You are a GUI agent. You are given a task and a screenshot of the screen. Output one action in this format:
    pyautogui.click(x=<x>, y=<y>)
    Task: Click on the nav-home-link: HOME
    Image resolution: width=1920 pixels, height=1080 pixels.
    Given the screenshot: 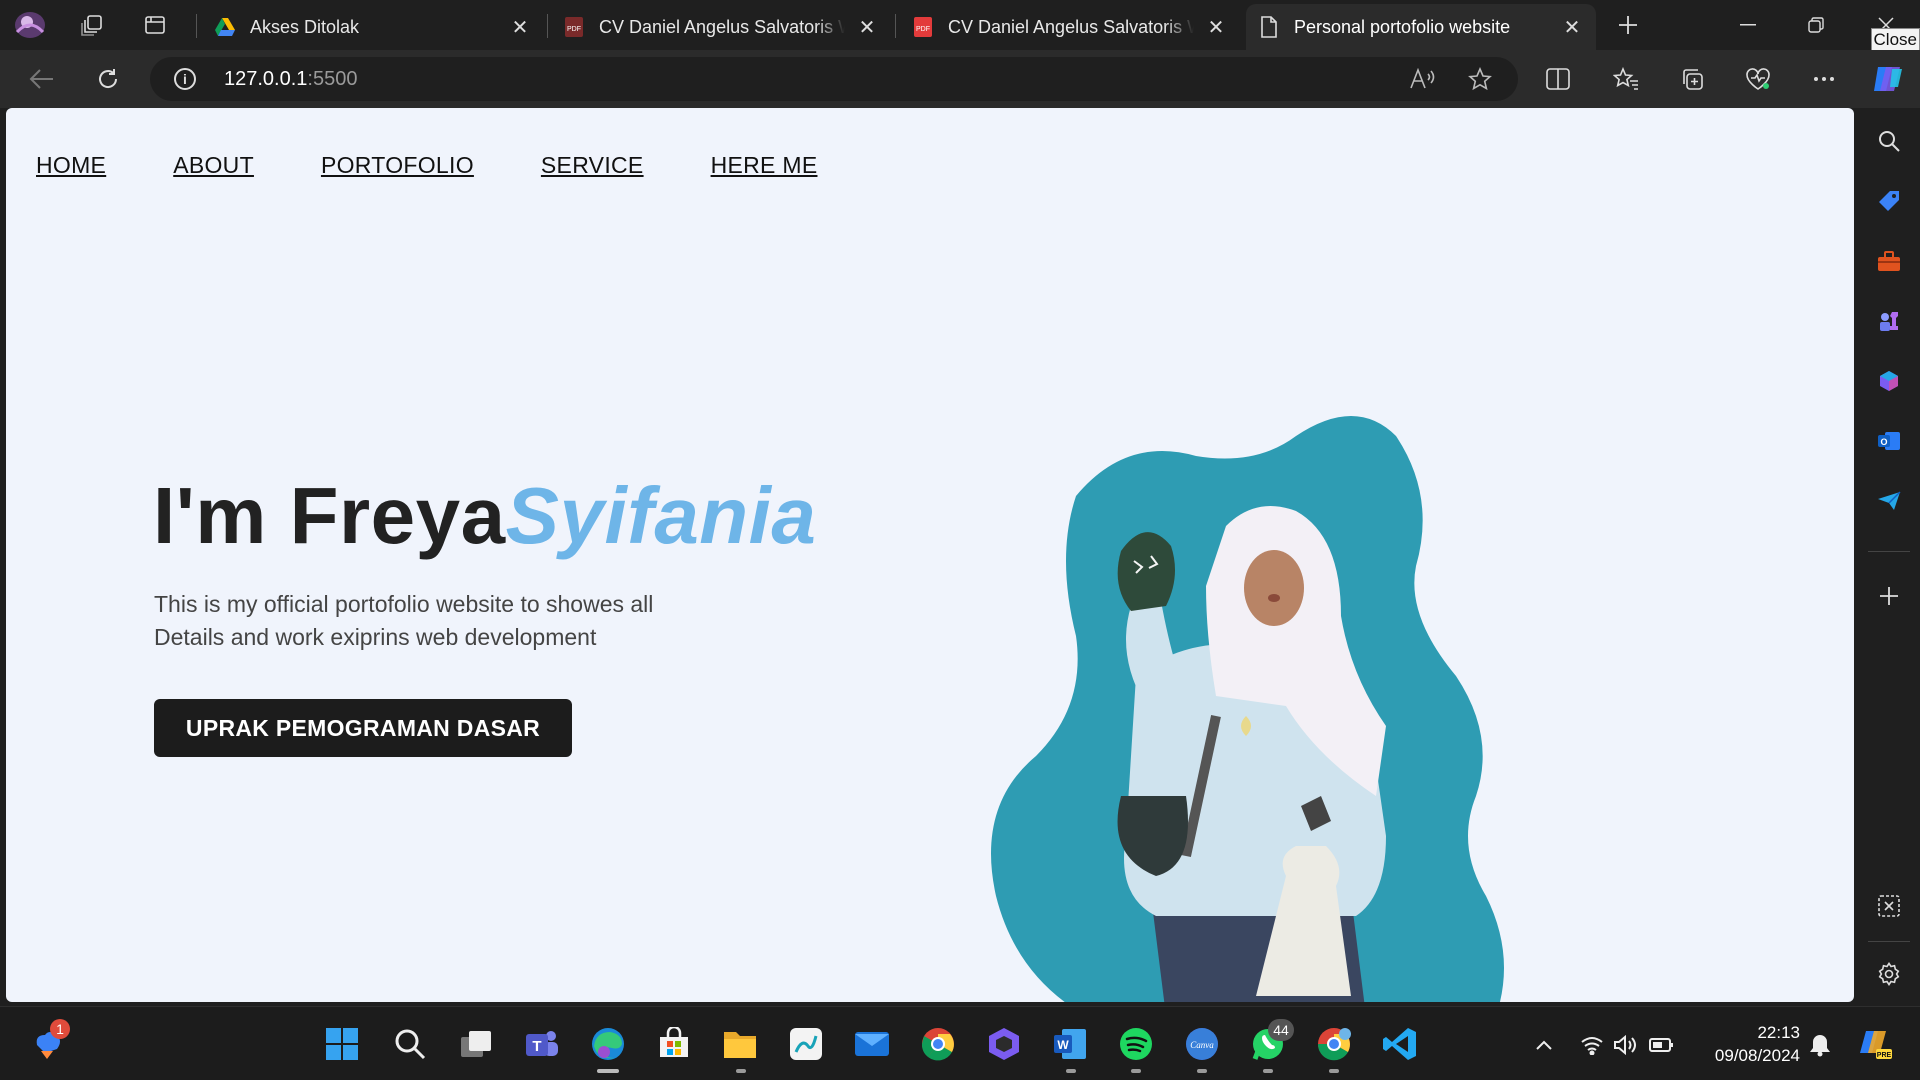 What is the action you would take?
    pyautogui.click(x=71, y=165)
    